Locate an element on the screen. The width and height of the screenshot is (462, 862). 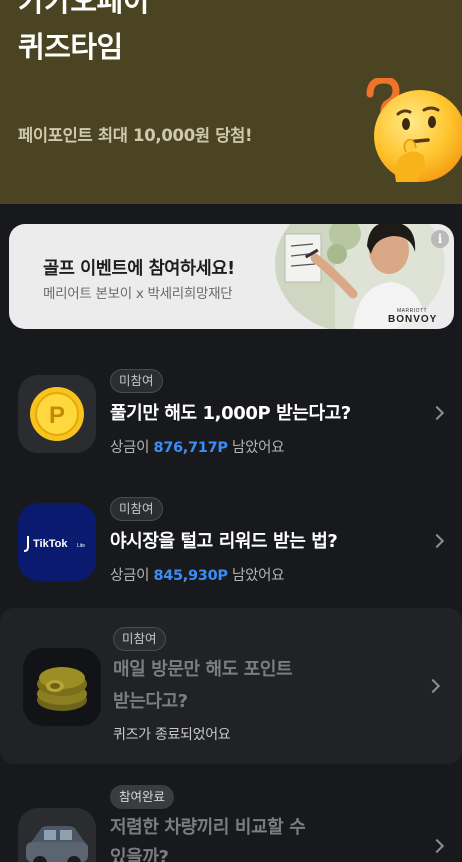
prize-amount: 845,930P is located at coordinates (190, 576).